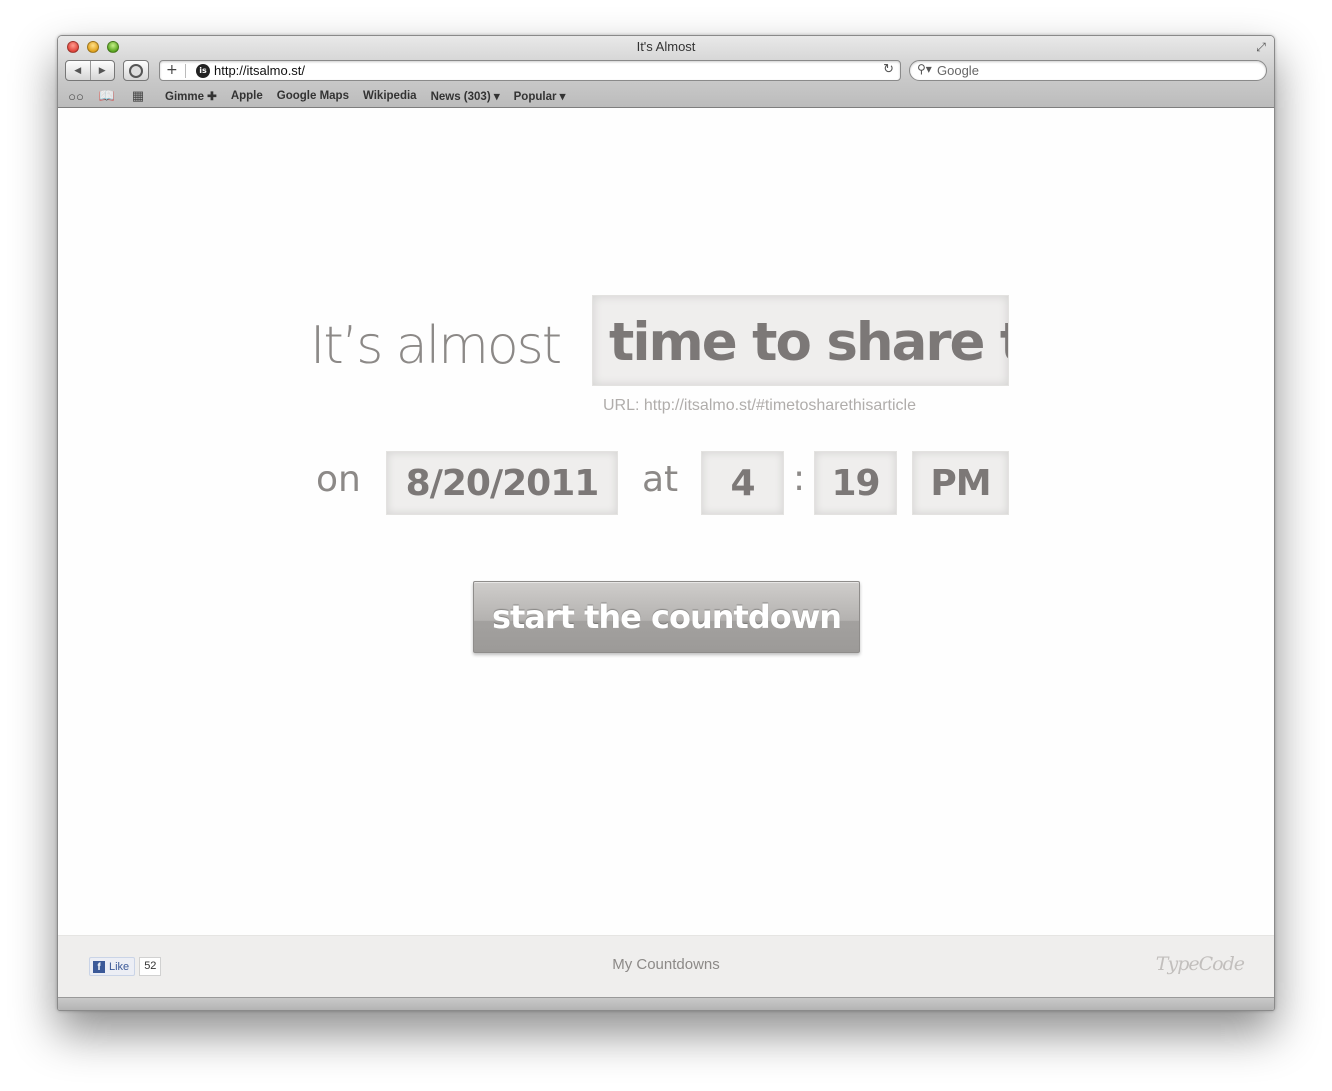  Describe the element at coordinates (960, 483) in the screenshot. I see `ampm-select: PM` at that location.